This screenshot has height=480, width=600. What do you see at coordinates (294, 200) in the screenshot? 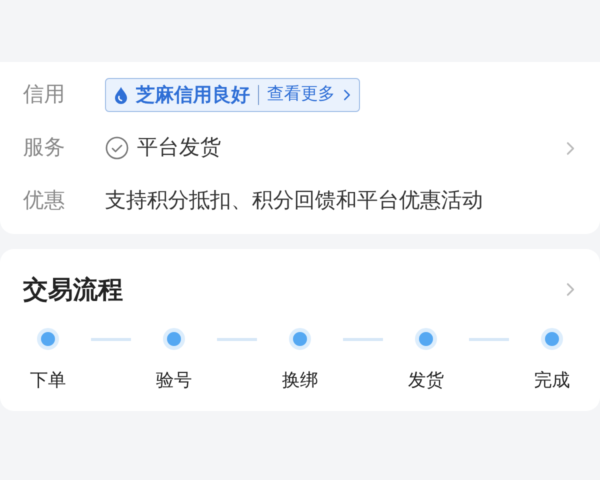
I see `discount-value: 支持积分抵扣、积分回馈和平台优惠活动` at bounding box center [294, 200].